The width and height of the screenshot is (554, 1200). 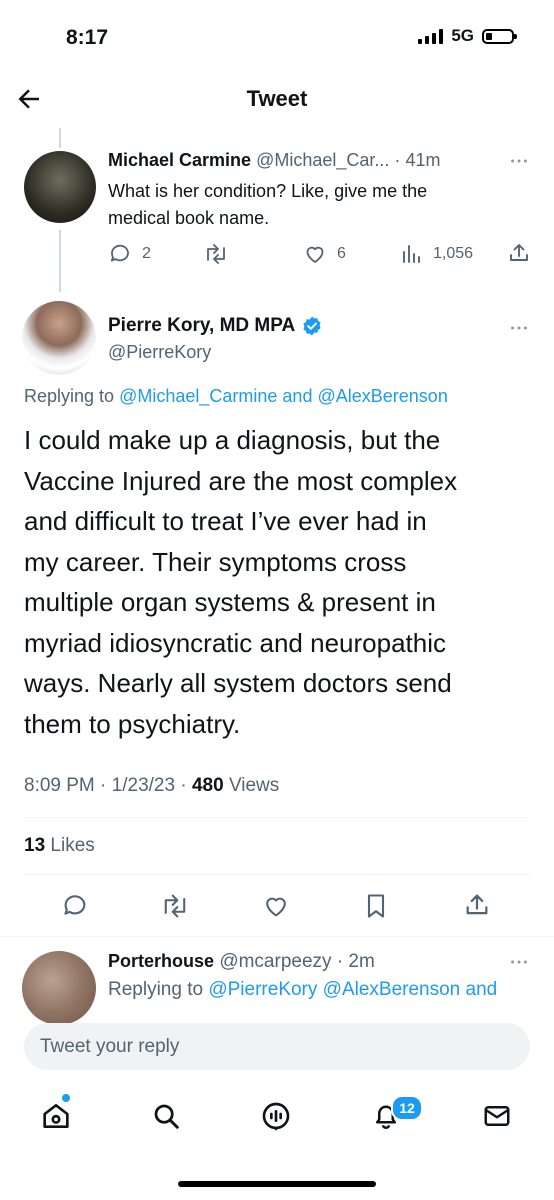 What do you see at coordinates (189, 218) in the screenshot?
I see `tweet-text-line: medical book name.` at bounding box center [189, 218].